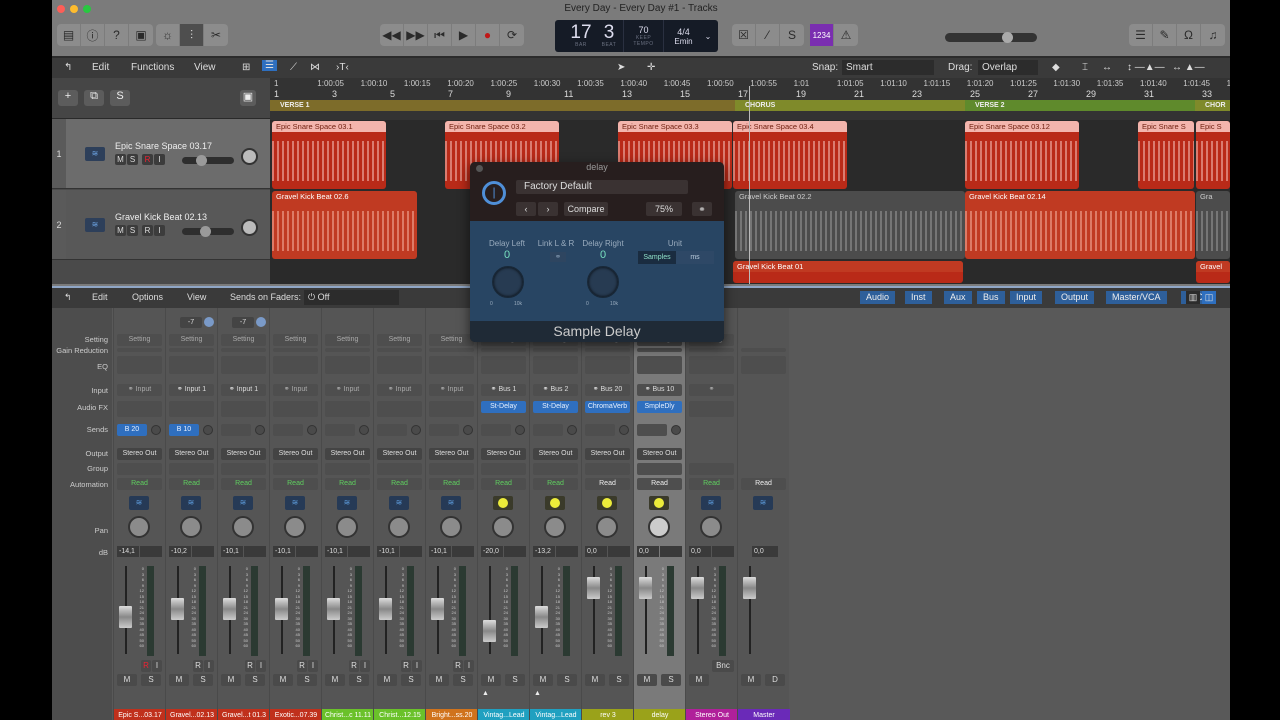 This screenshot has height=720, width=1280. What do you see at coordinates (249, 156) in the screenshot?
I see `track-pan-knob` at bounding box center [249, 156].